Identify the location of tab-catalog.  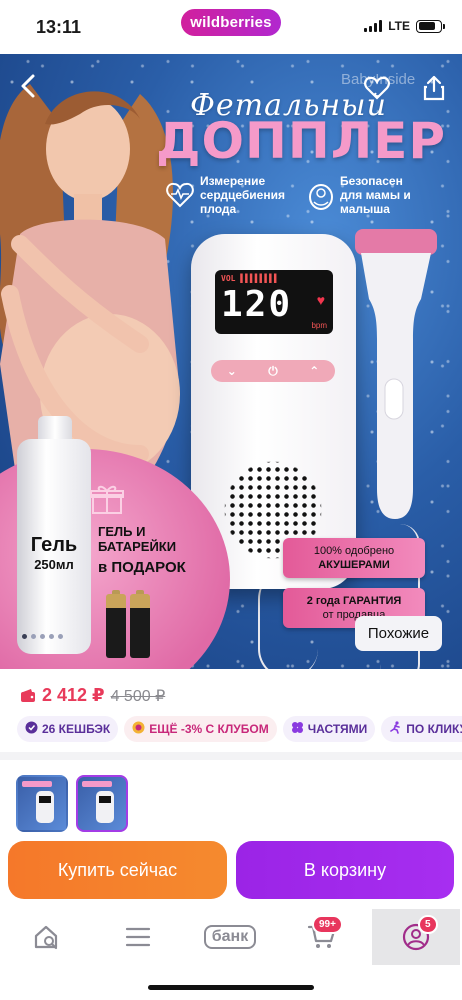
(138, 937).